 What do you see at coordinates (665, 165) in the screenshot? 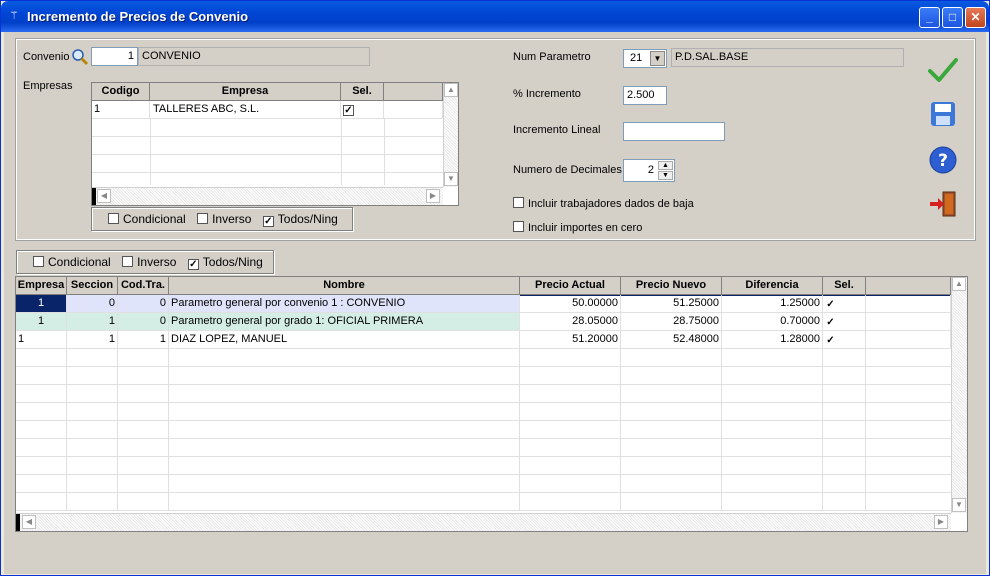
I see `stepper-up-icon: ▲` at bounding box center [665, 165].